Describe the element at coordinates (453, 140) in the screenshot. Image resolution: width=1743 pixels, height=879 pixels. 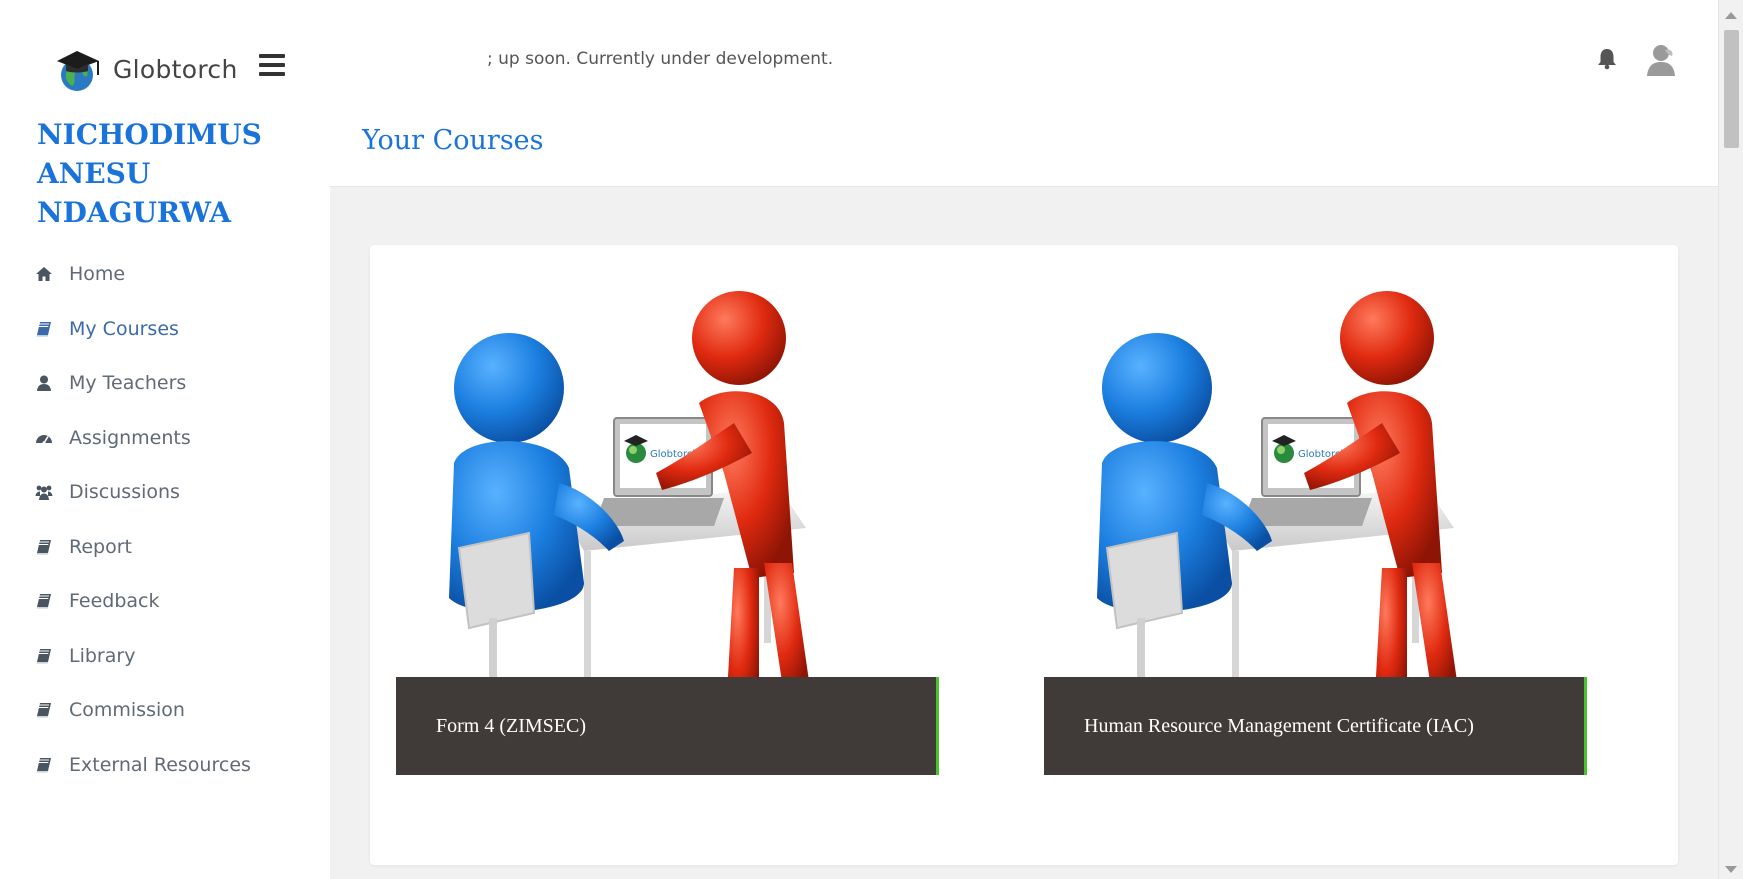
I see `page-title: Your Courses` at that location.